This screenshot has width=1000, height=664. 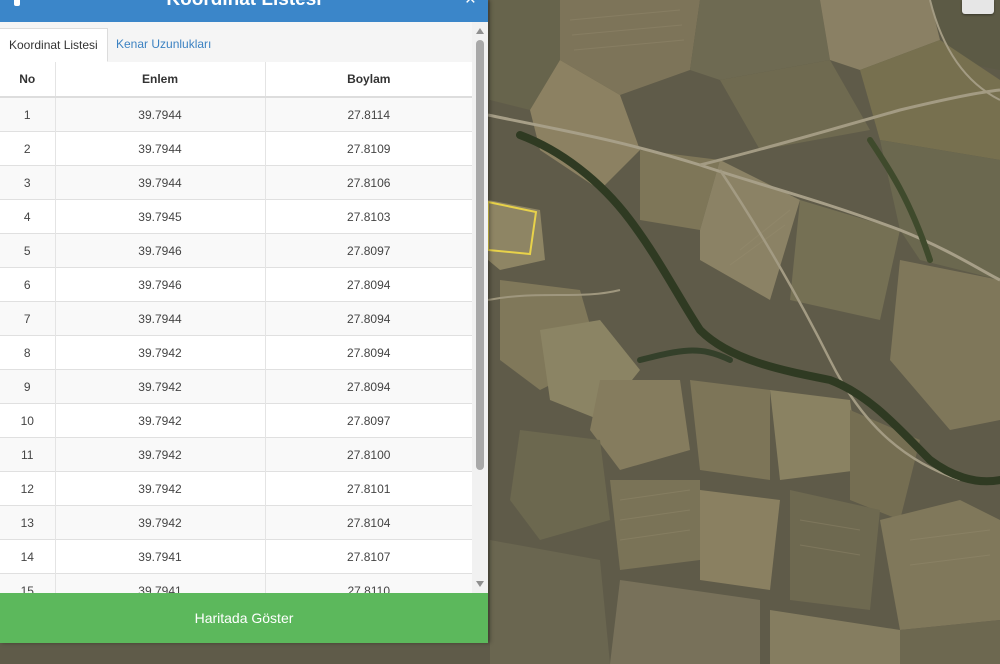 I want to click on cell-no: 2, so click(x=28, y=148).